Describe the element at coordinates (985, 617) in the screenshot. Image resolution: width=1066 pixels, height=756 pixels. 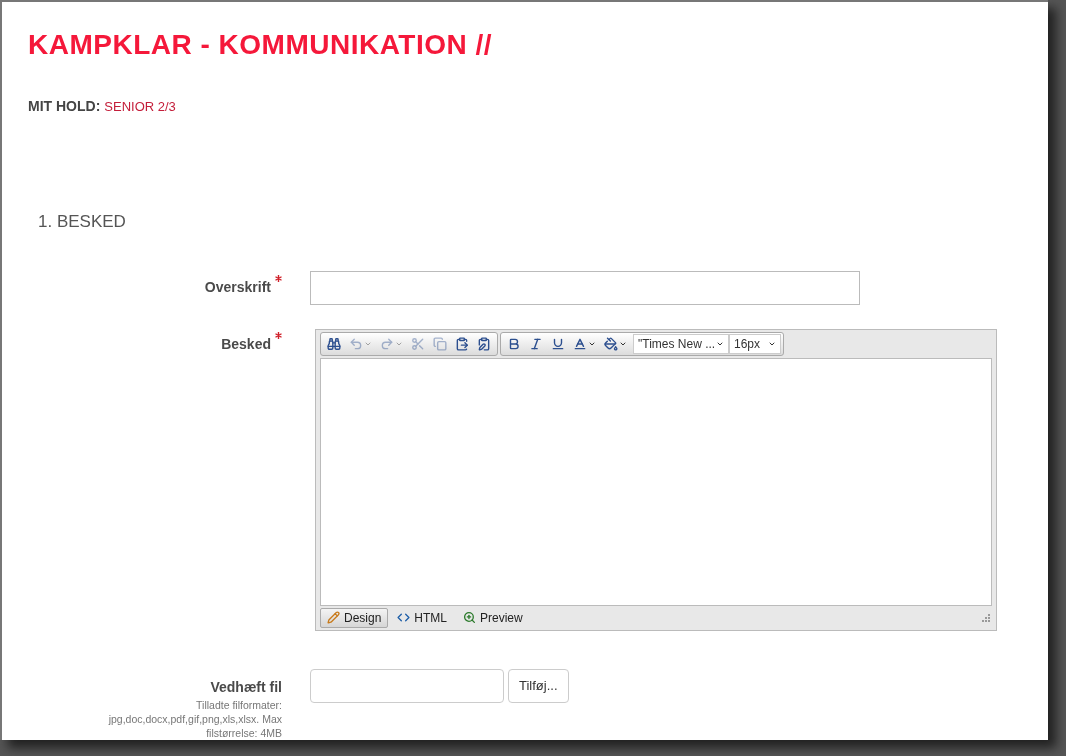
I see `resize-grip-icon` at that location.